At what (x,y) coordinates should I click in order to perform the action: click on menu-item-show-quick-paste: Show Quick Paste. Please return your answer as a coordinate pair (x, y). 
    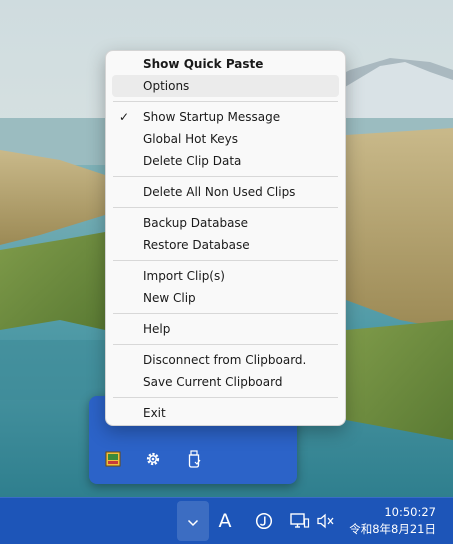
    Looking at the image, I should click on (225, 64).